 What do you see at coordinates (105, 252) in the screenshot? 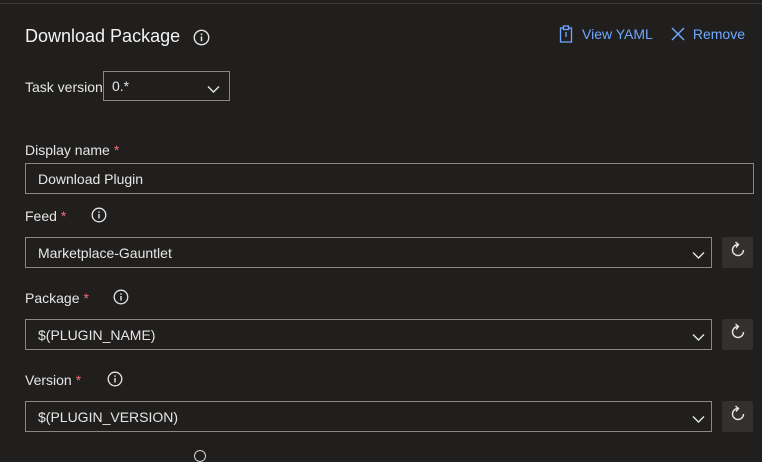
I see `feed-value: Marketplace-Gauntlet` at bounding box center [105, 252].